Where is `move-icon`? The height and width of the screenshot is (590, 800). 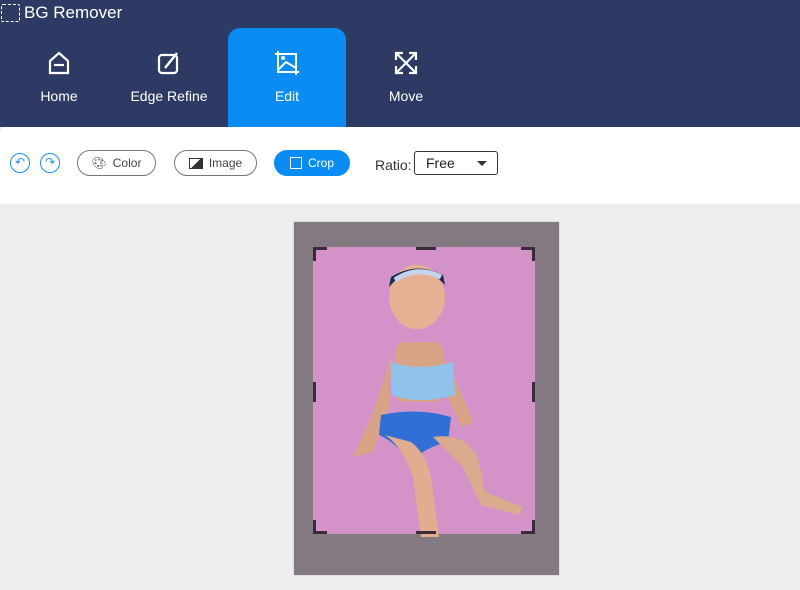
move-icon is located at coordinates (406, 63).